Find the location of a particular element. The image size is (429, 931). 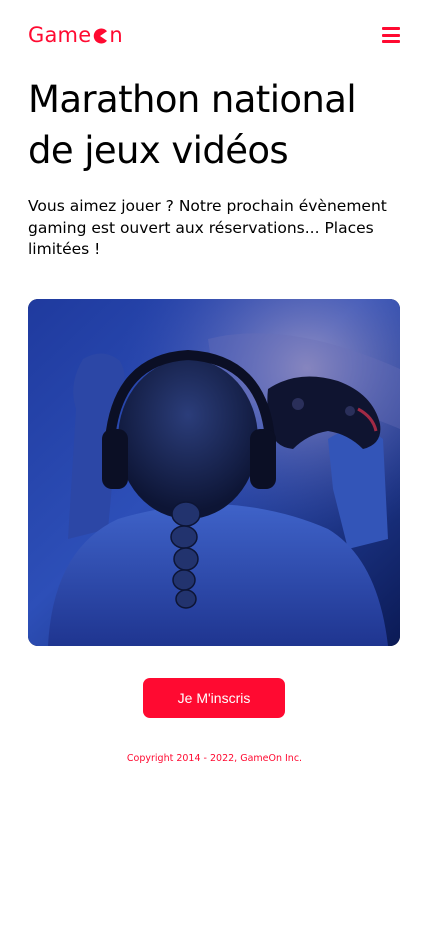

gameon-logo: Game n is located at coordinates (75, 34).